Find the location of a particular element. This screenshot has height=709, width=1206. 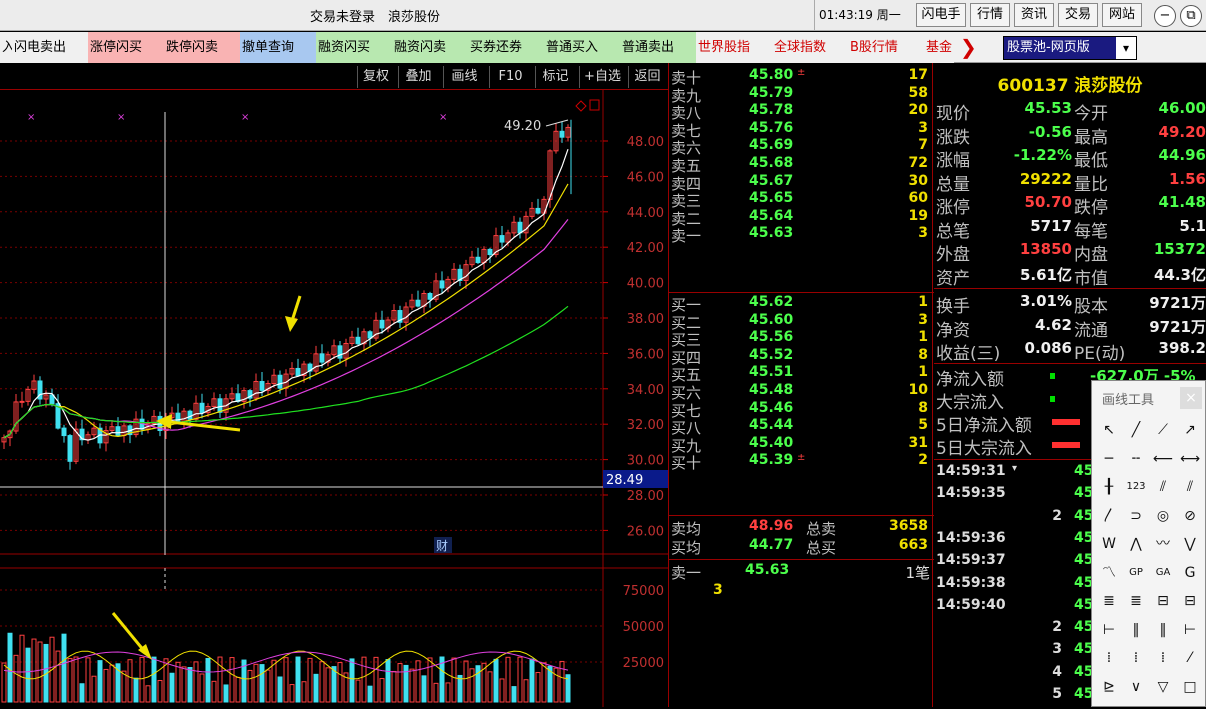

quick-action-10: 世界股指 is located at coordinates (734, 47).